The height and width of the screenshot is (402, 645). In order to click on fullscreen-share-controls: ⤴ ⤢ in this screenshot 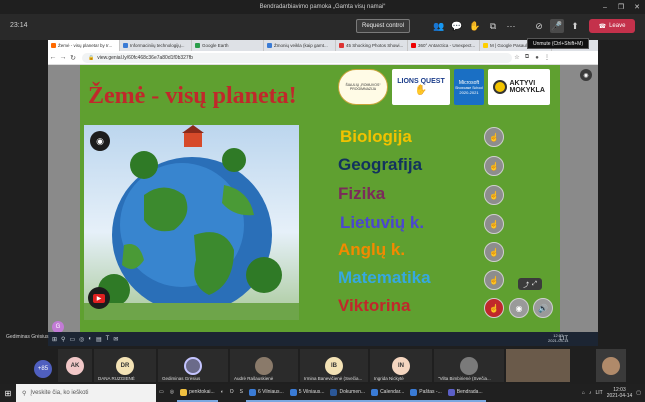, I will do `click(530, 284)`.